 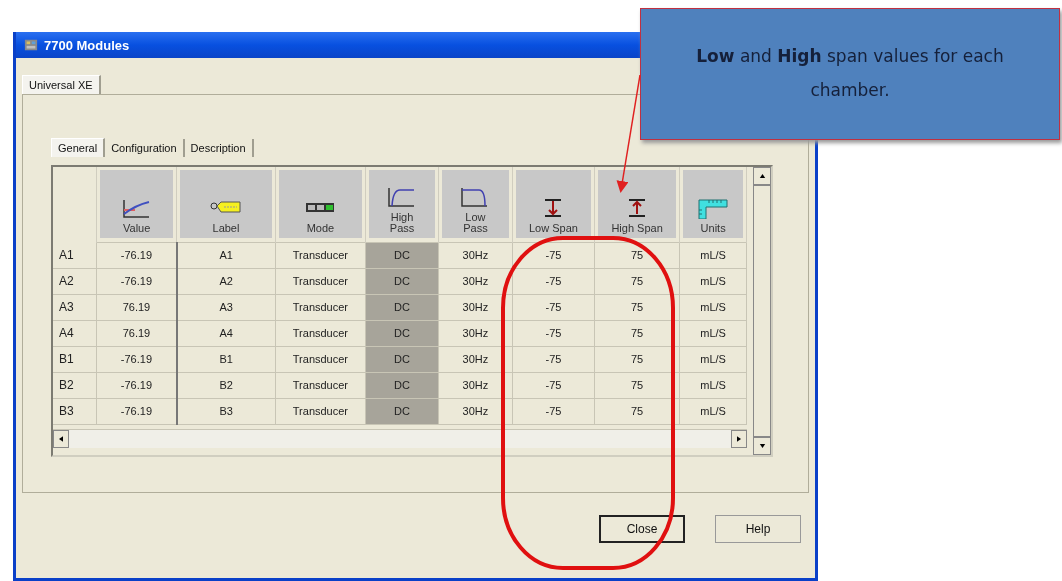 I want to click on row-header: A2, so click(x=75, y=281).